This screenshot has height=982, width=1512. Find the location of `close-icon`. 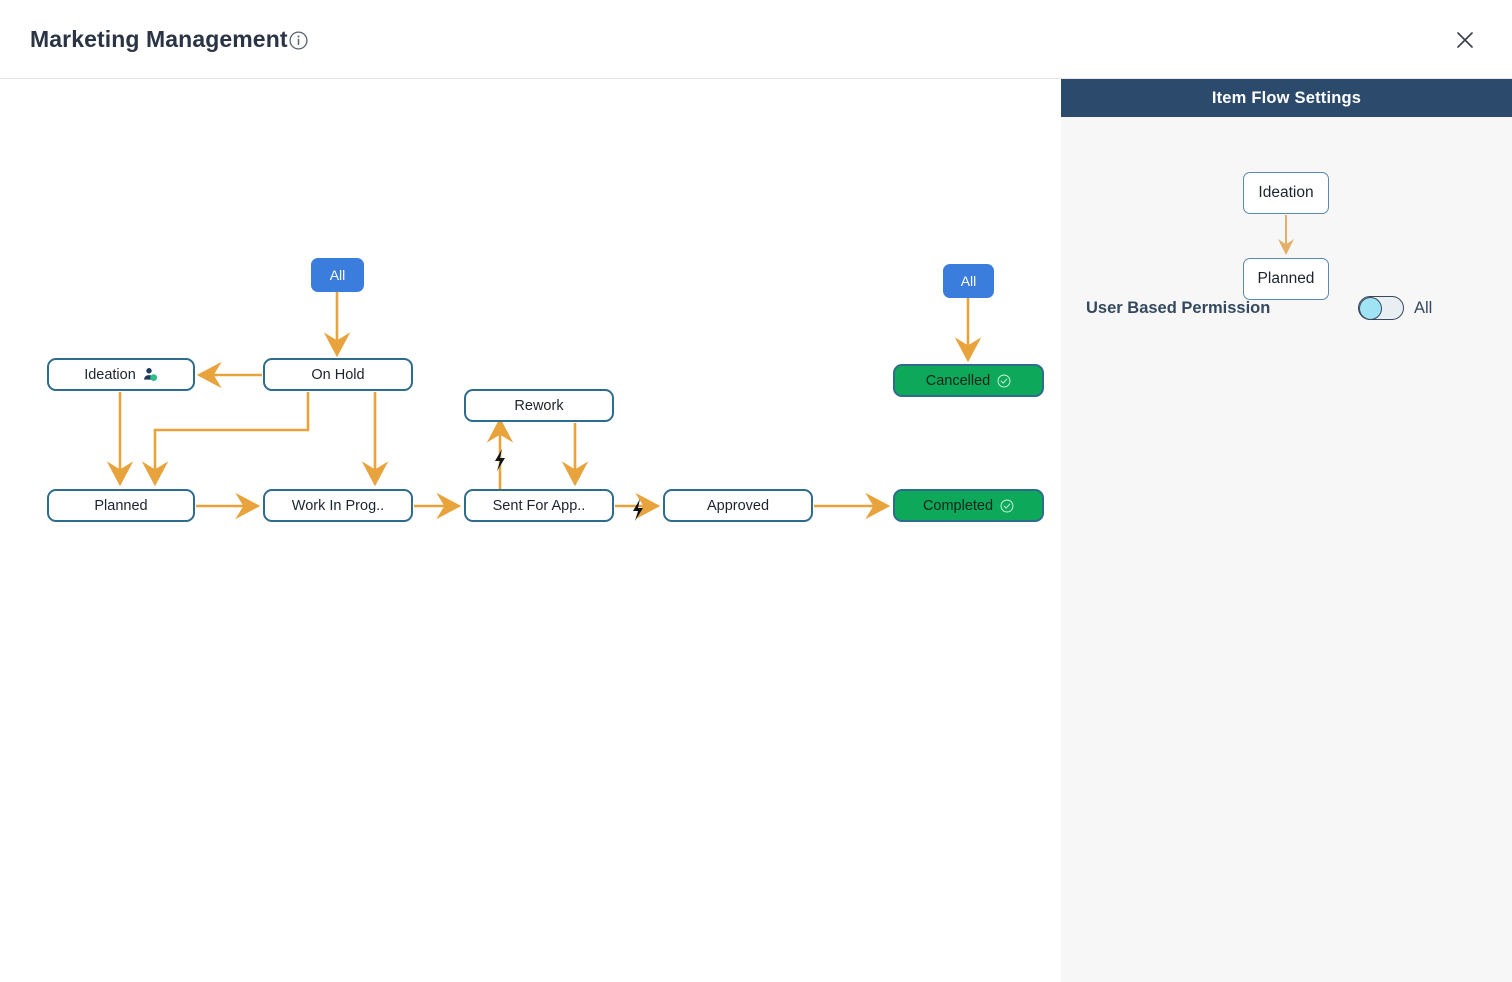

close-icon is located at coordinates (1465, 40).